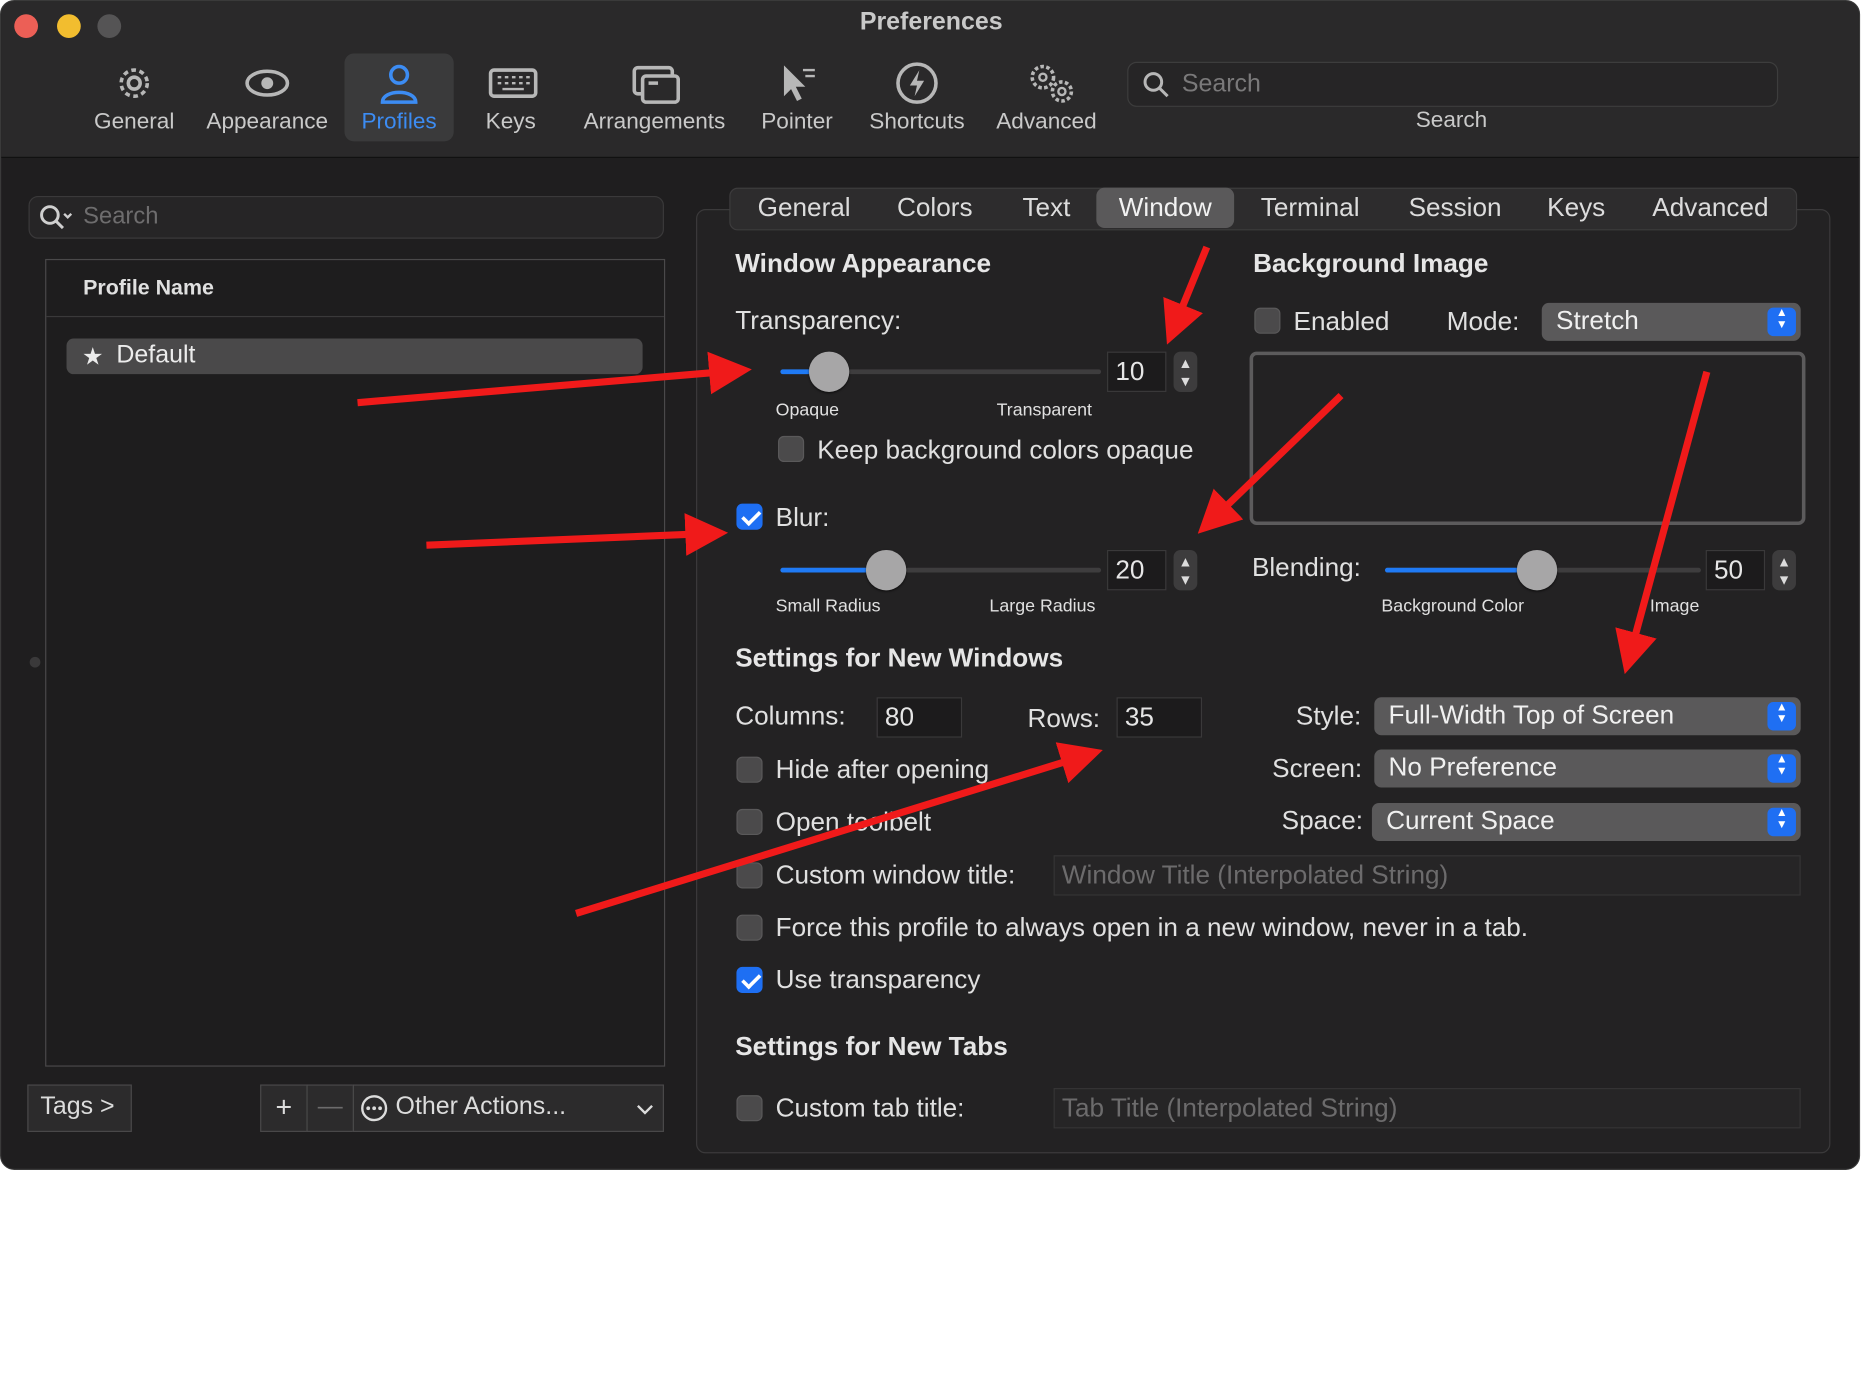  I want to click on open-toolbelt-checkbox, so click(749, 822).